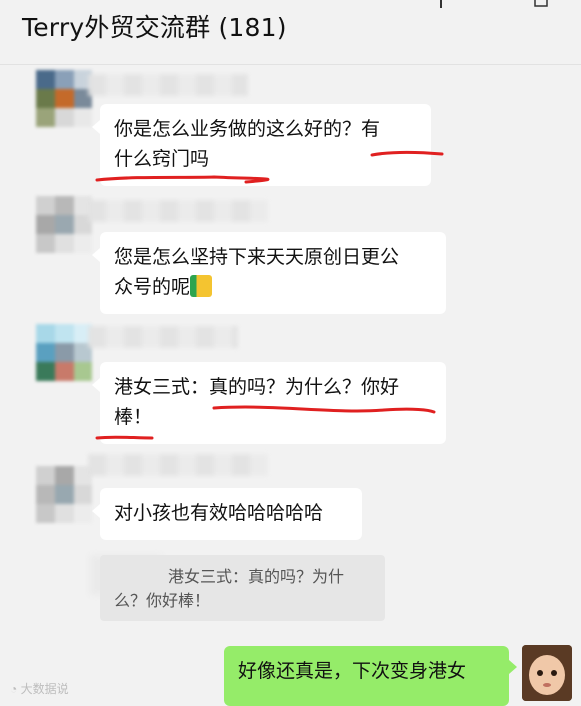 This screenshot has height=706, width=581. Describe the element at coordinates (257, 257) in the screenshot. I see `message-text-line: 您是怎么坚持下来天天原创日更公` at that location.